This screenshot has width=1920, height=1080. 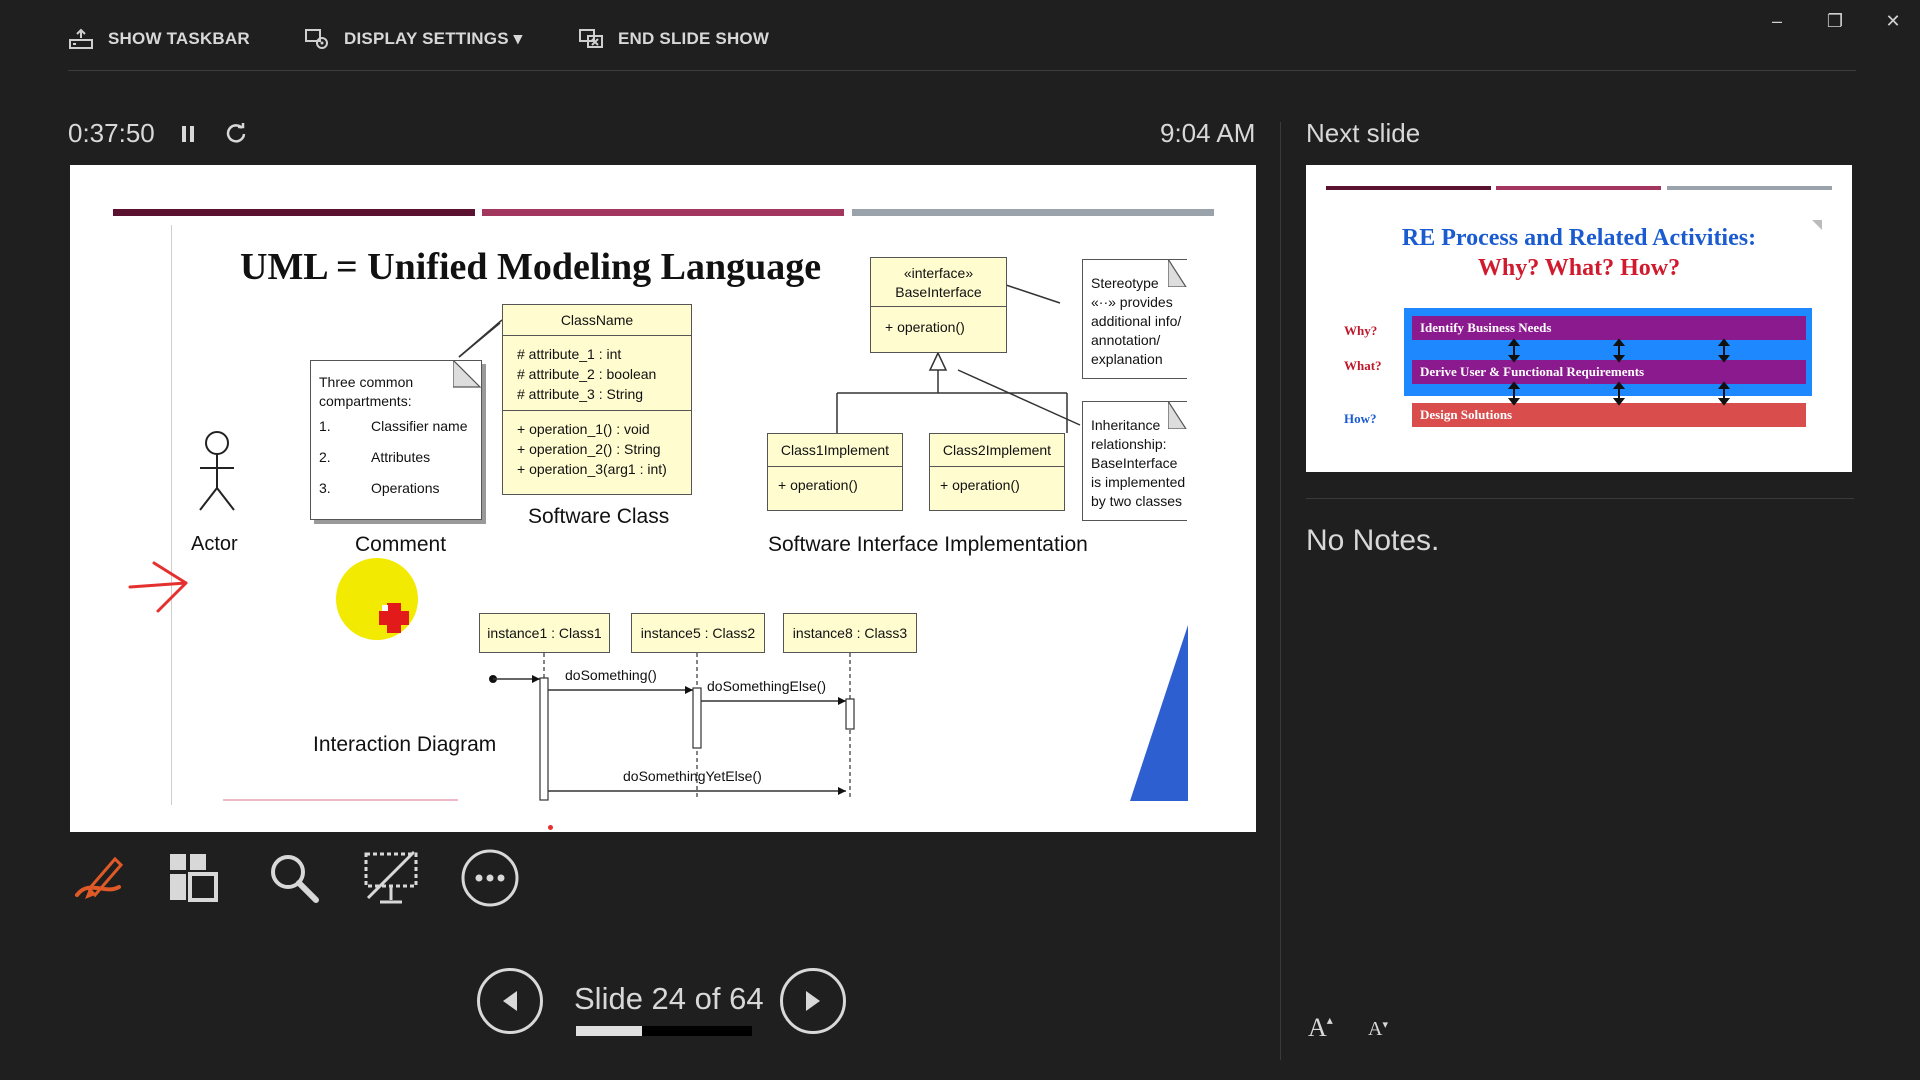 I want to click on ink-dot, so click(x=550, y=827).